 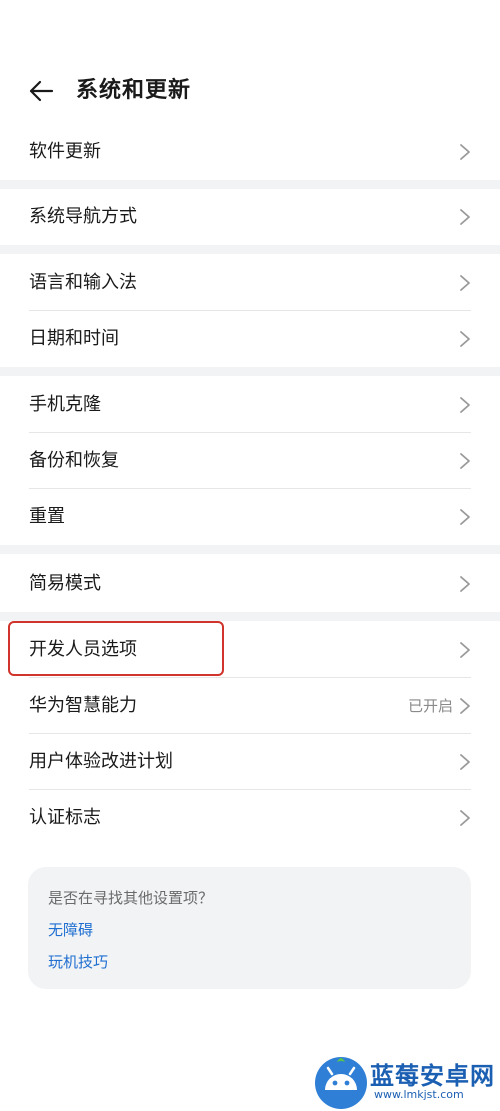 I want to click on settings-group-3: 语言和输入法 日期和时间, so click(x=250, y=311).